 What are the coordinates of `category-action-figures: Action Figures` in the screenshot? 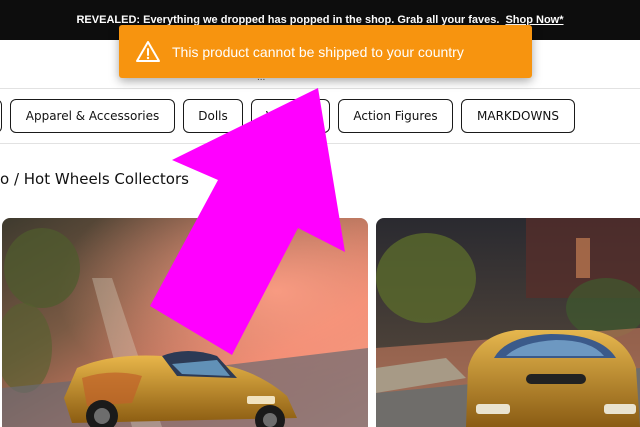 It's located at (395, 116).